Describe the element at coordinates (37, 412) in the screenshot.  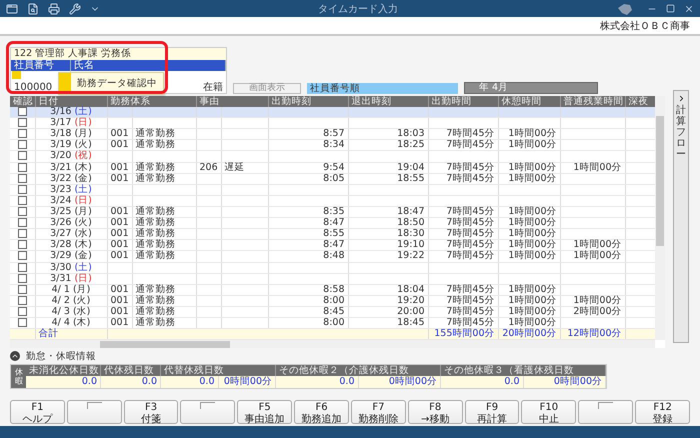
I see `function-key-button: F1 ヘルプ` at that location.